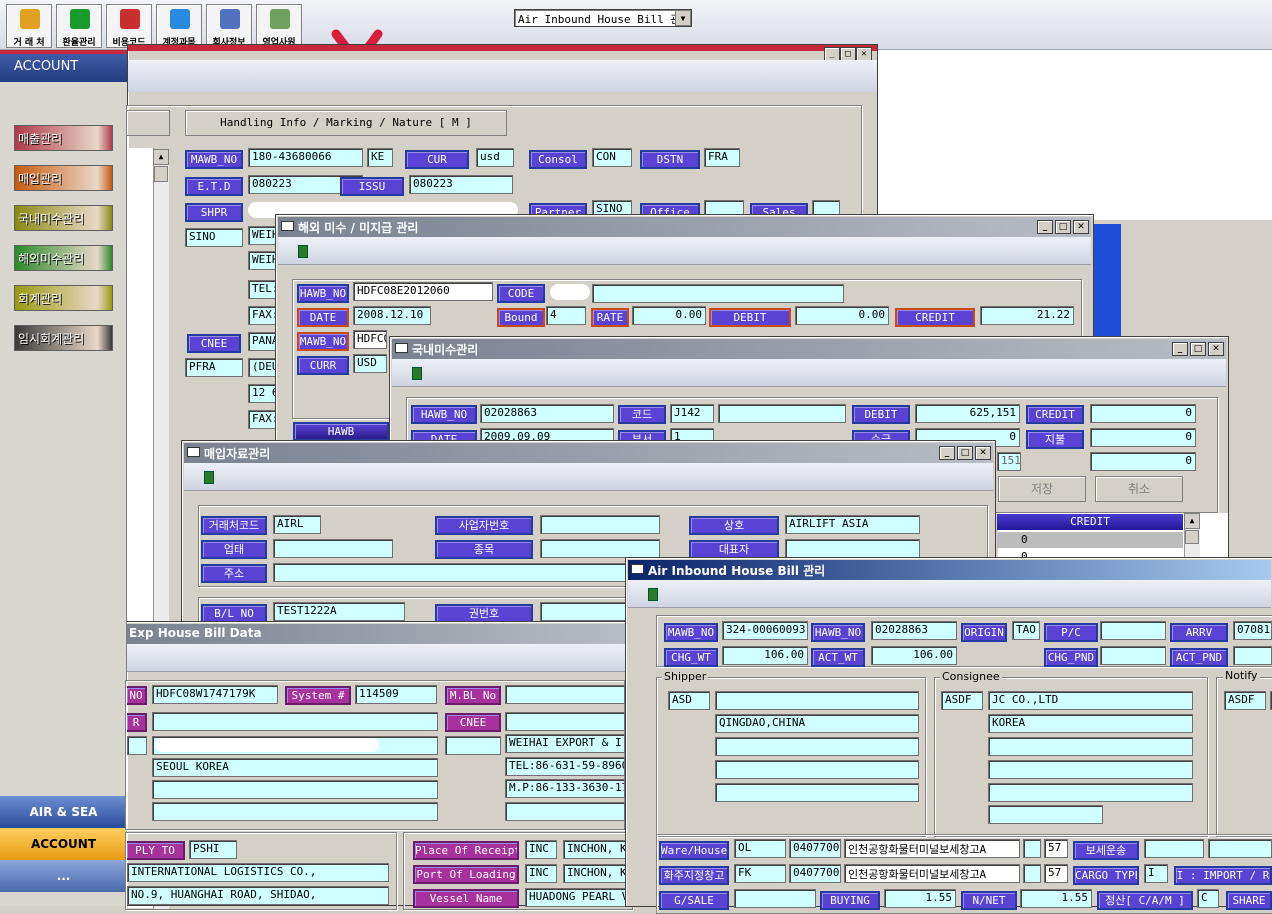  What do you see at coordinates (346, 123) in the screenshot?
I see `handling-info-tab: Handling Info / Marking / Nature [ M ]` at bounding box center [346, 123].